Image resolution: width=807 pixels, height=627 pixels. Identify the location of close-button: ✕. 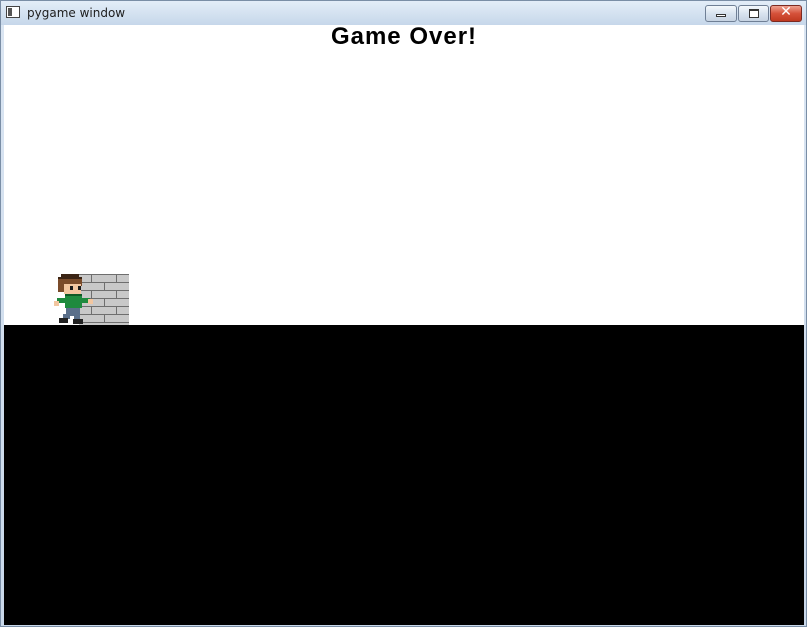
(786, 13).